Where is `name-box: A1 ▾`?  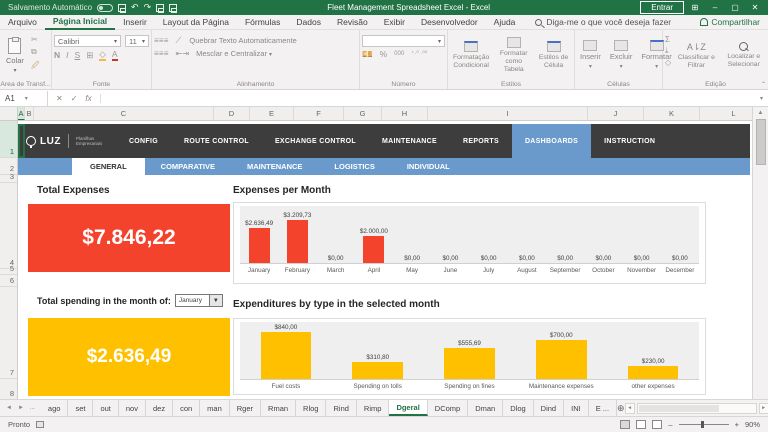 name-box: A1 ▾ is located at coordinates (24, 98).